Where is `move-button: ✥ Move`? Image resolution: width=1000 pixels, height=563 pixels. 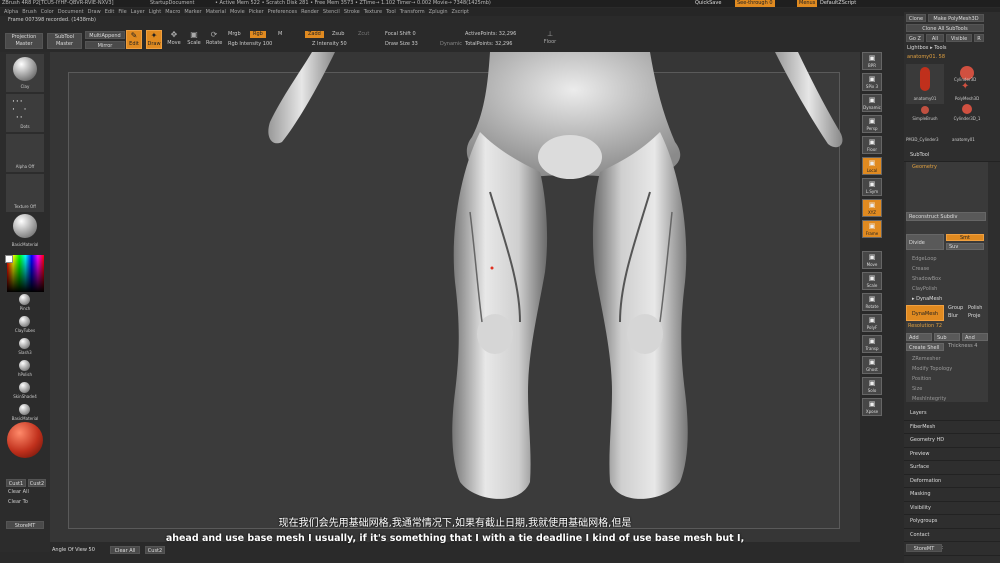
move-button: ✥ Move is located at coordinates (174, 39).